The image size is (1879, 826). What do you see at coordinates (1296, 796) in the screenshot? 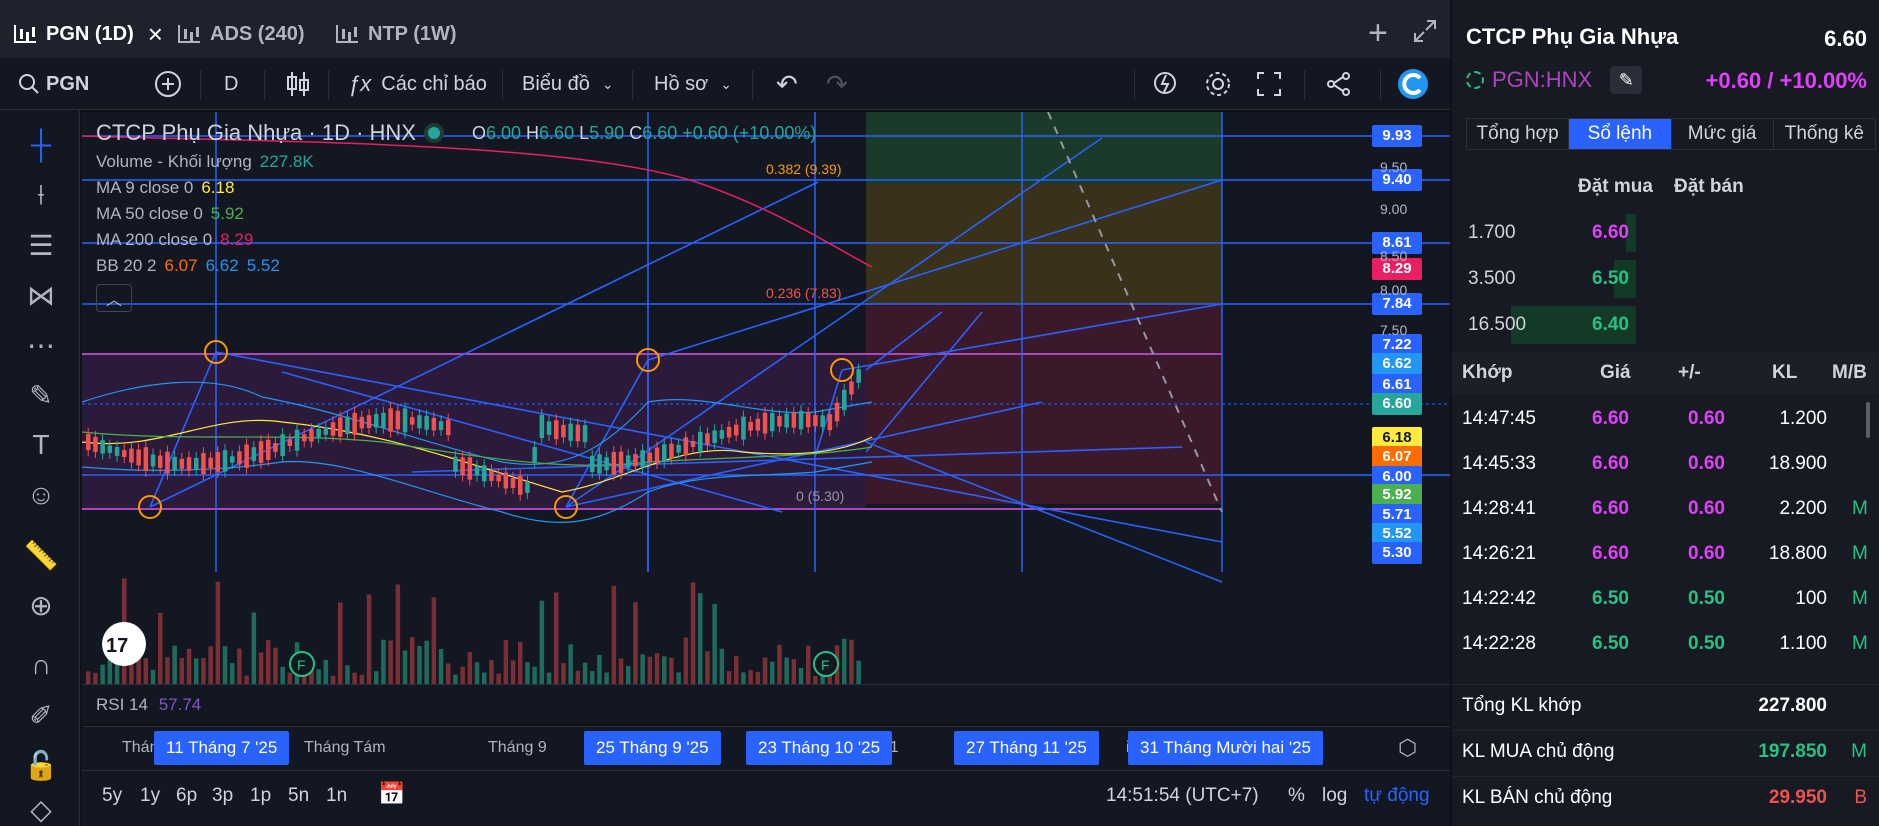
I see `percent-toggle: %` at bounding box center [1296, 796].